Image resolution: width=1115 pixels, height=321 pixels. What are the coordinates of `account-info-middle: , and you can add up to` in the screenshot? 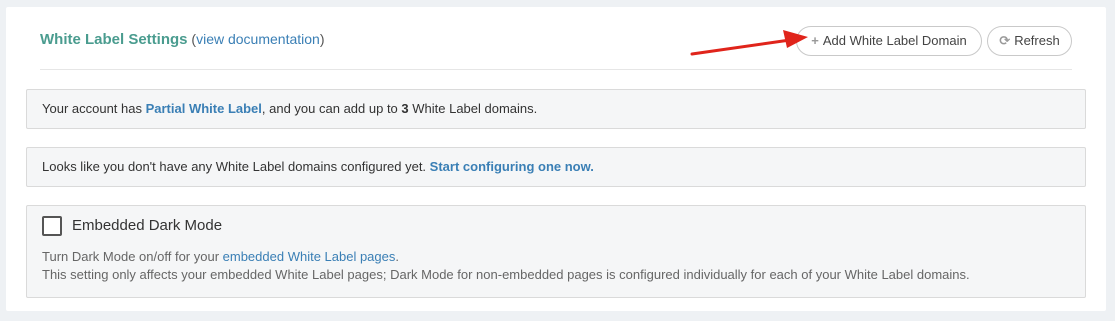 It's located at (331, 108).